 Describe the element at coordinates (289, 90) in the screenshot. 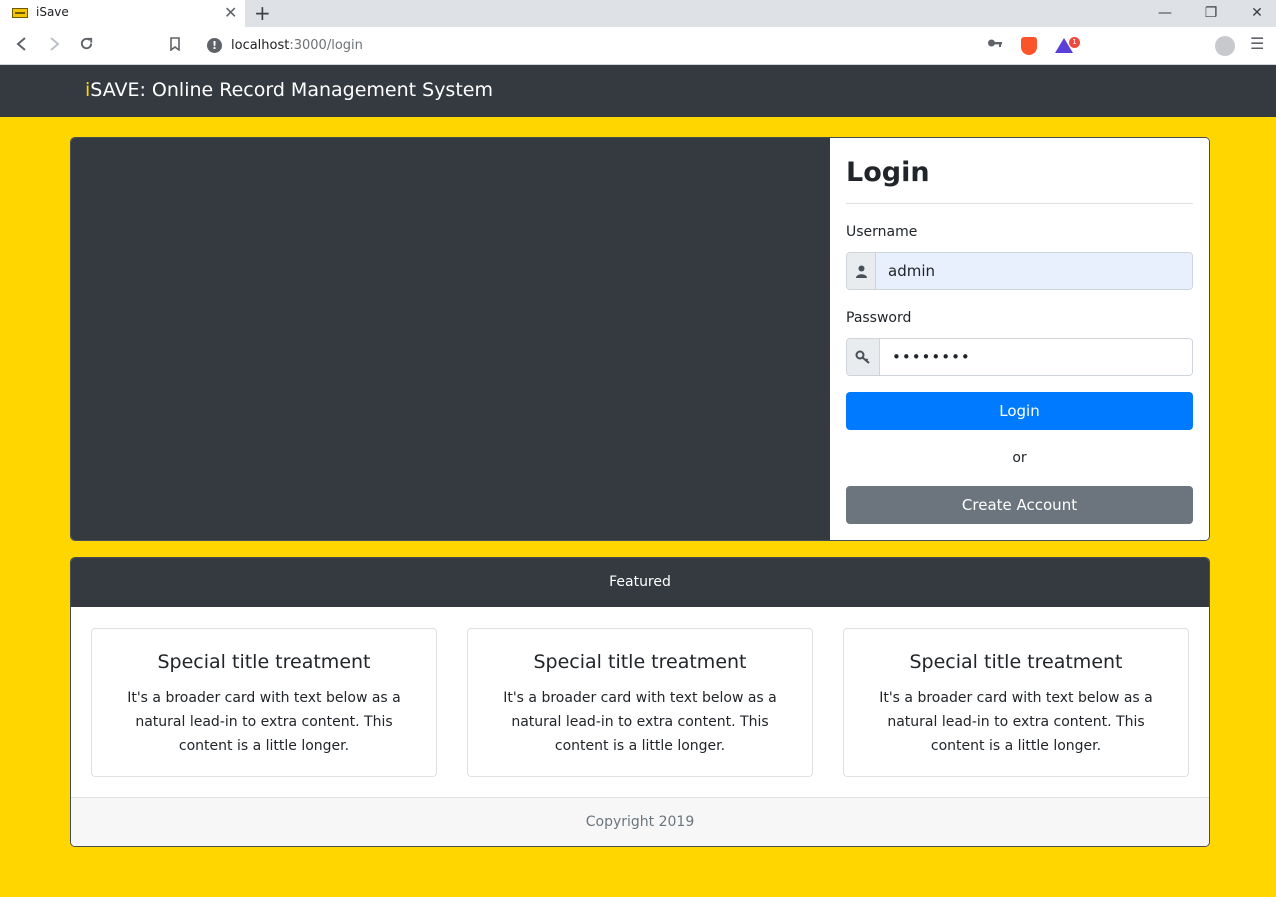

I see `brand-title: iSAVE: Online Record Management System` at that location.